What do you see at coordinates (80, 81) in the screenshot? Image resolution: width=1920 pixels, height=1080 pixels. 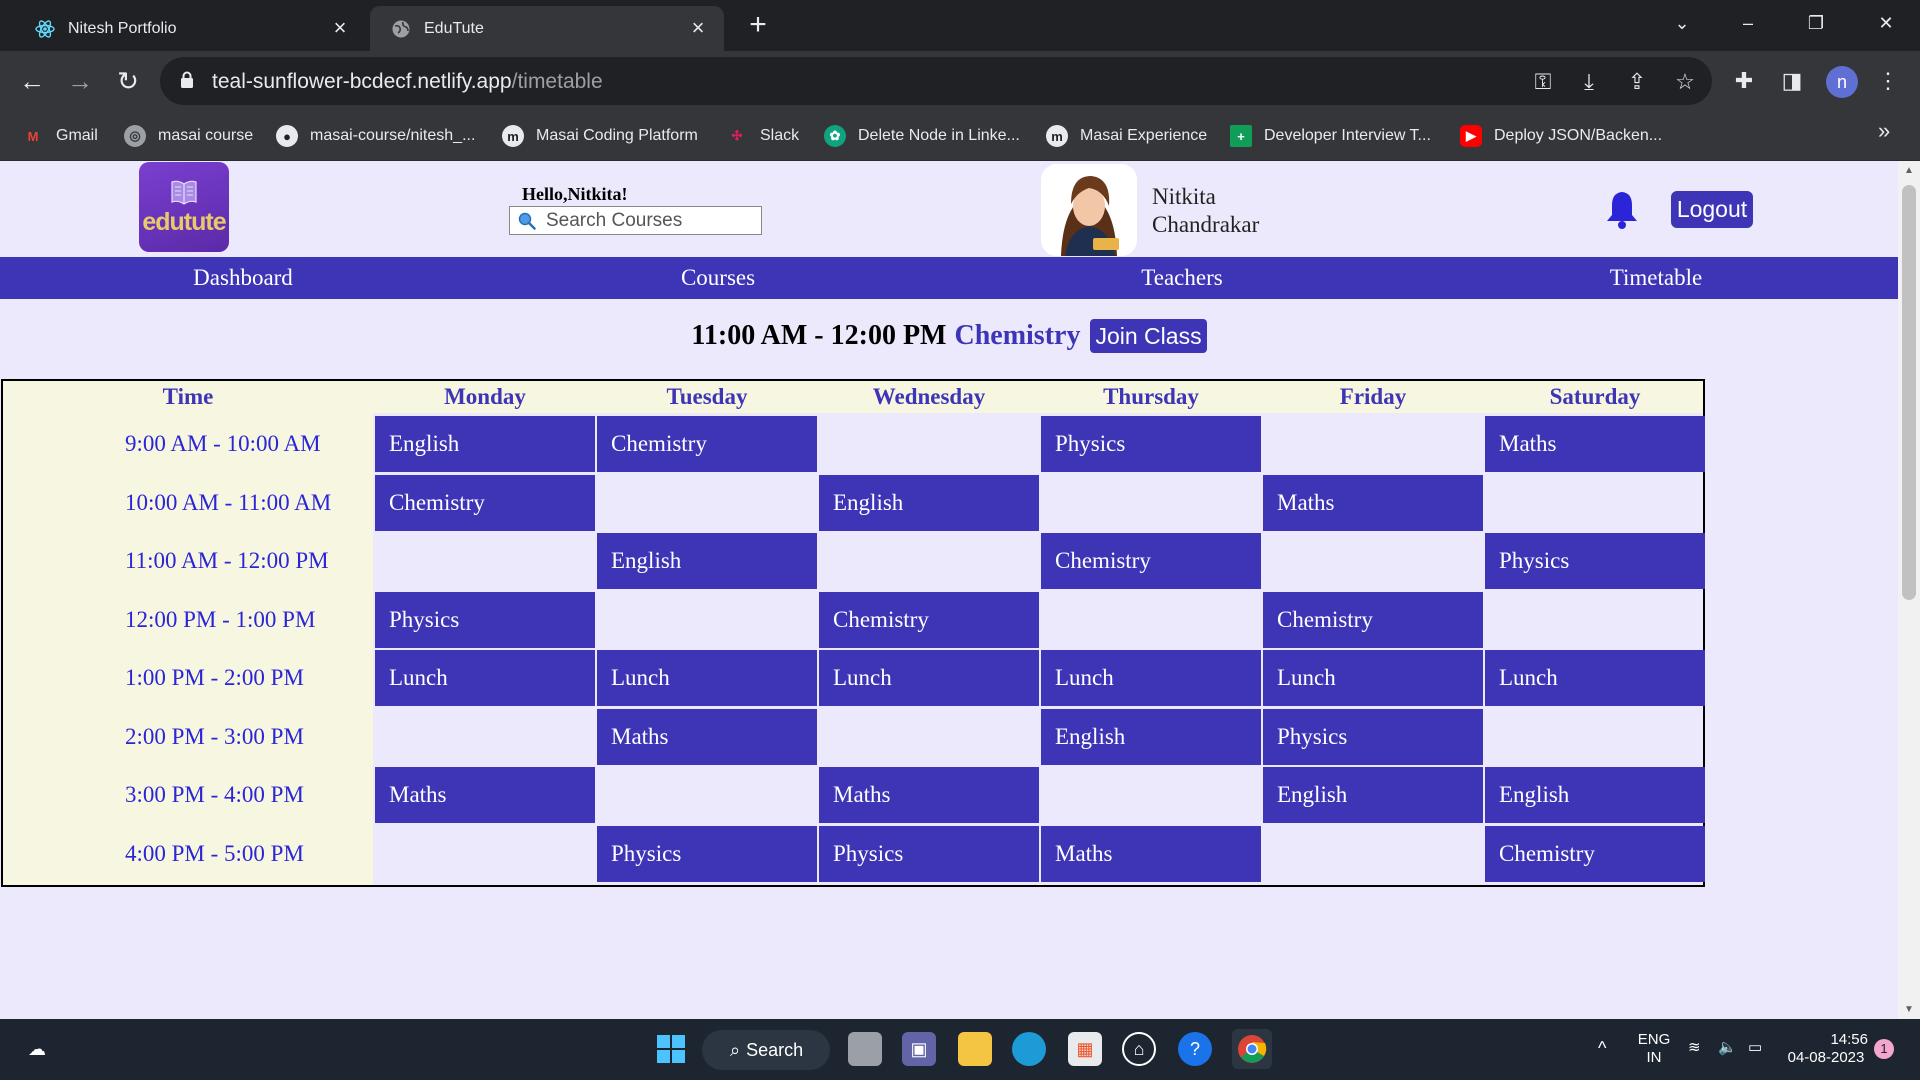 I see `forward-icon: →` at bounding box center [80, 81].